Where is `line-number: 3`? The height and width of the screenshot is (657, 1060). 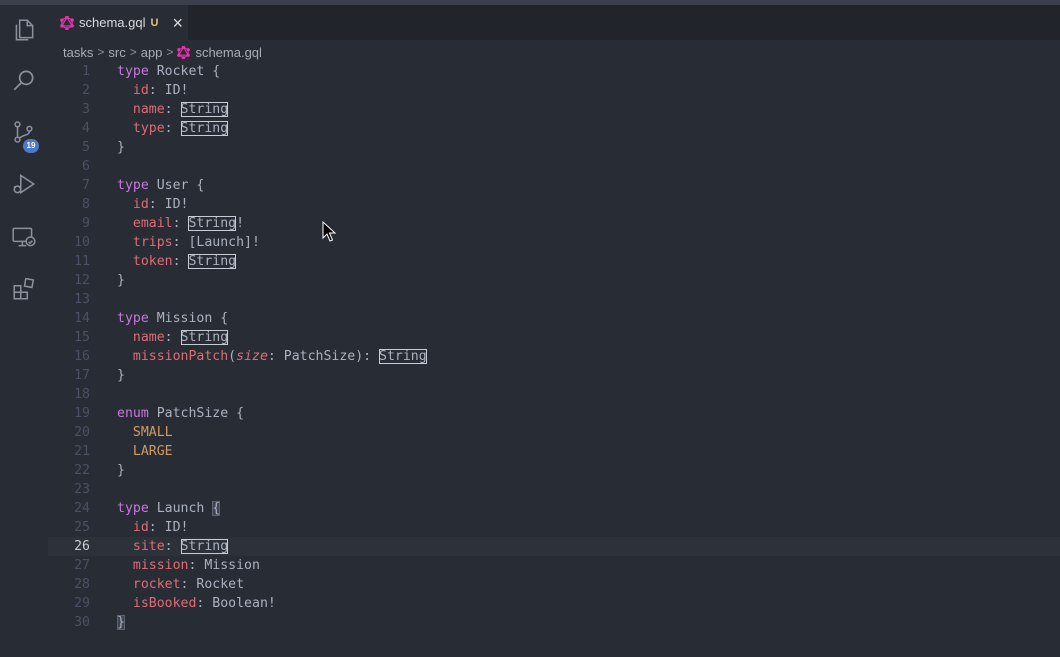 line-number: 3 is located at coordinates (86, 109).